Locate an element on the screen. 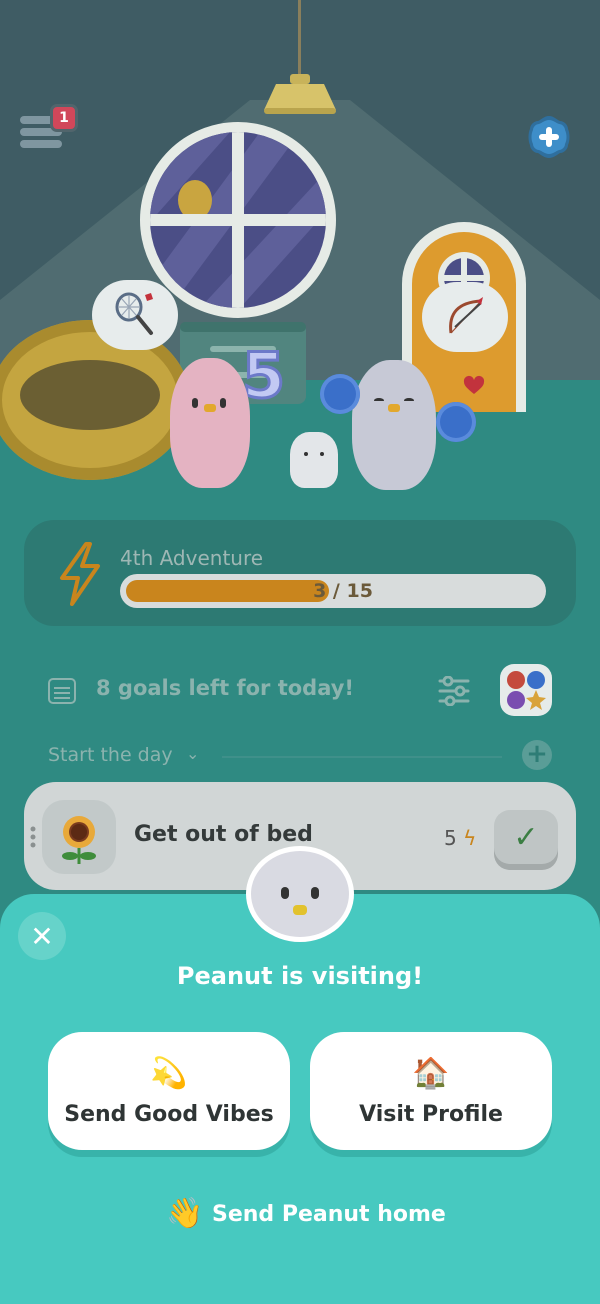 This screenshot has width=600, height=1304. categories-icon is located at coordinates (526, 690).